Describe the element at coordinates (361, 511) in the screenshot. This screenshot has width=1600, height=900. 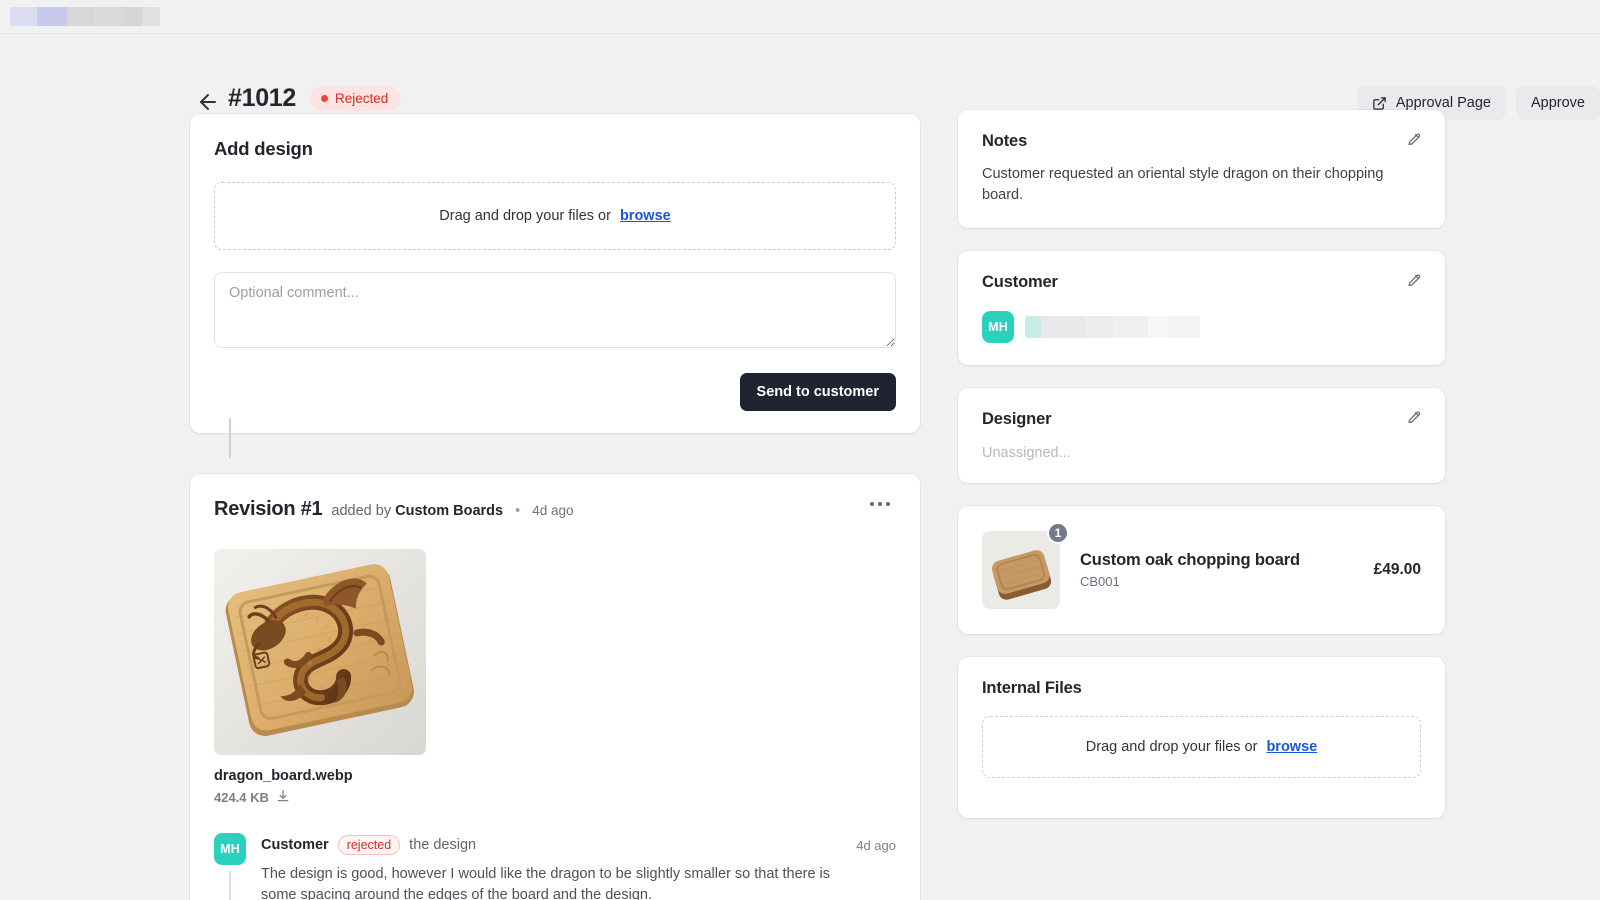
I see `added-by-prefix: added by` at that location.